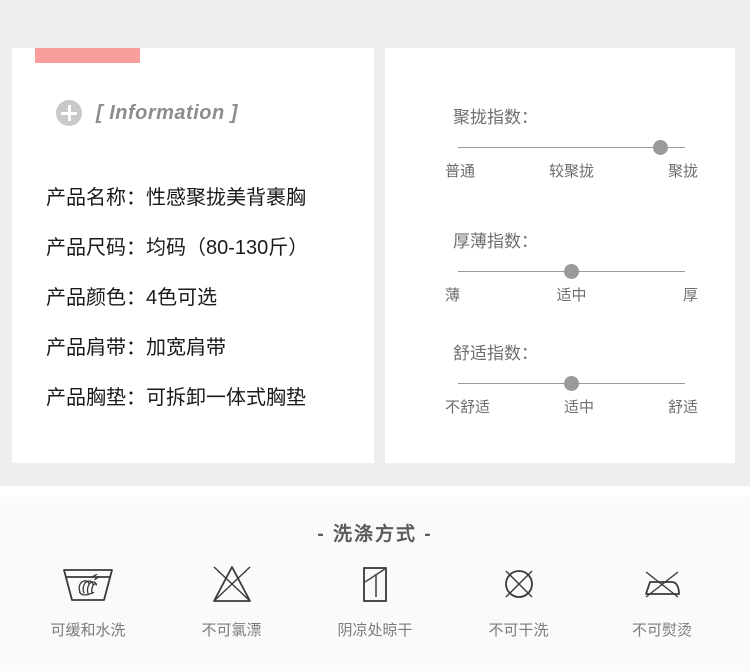  Describe the element at coordinates (662, 584) in the screenshot. I see `no-iron-icon` at that location.